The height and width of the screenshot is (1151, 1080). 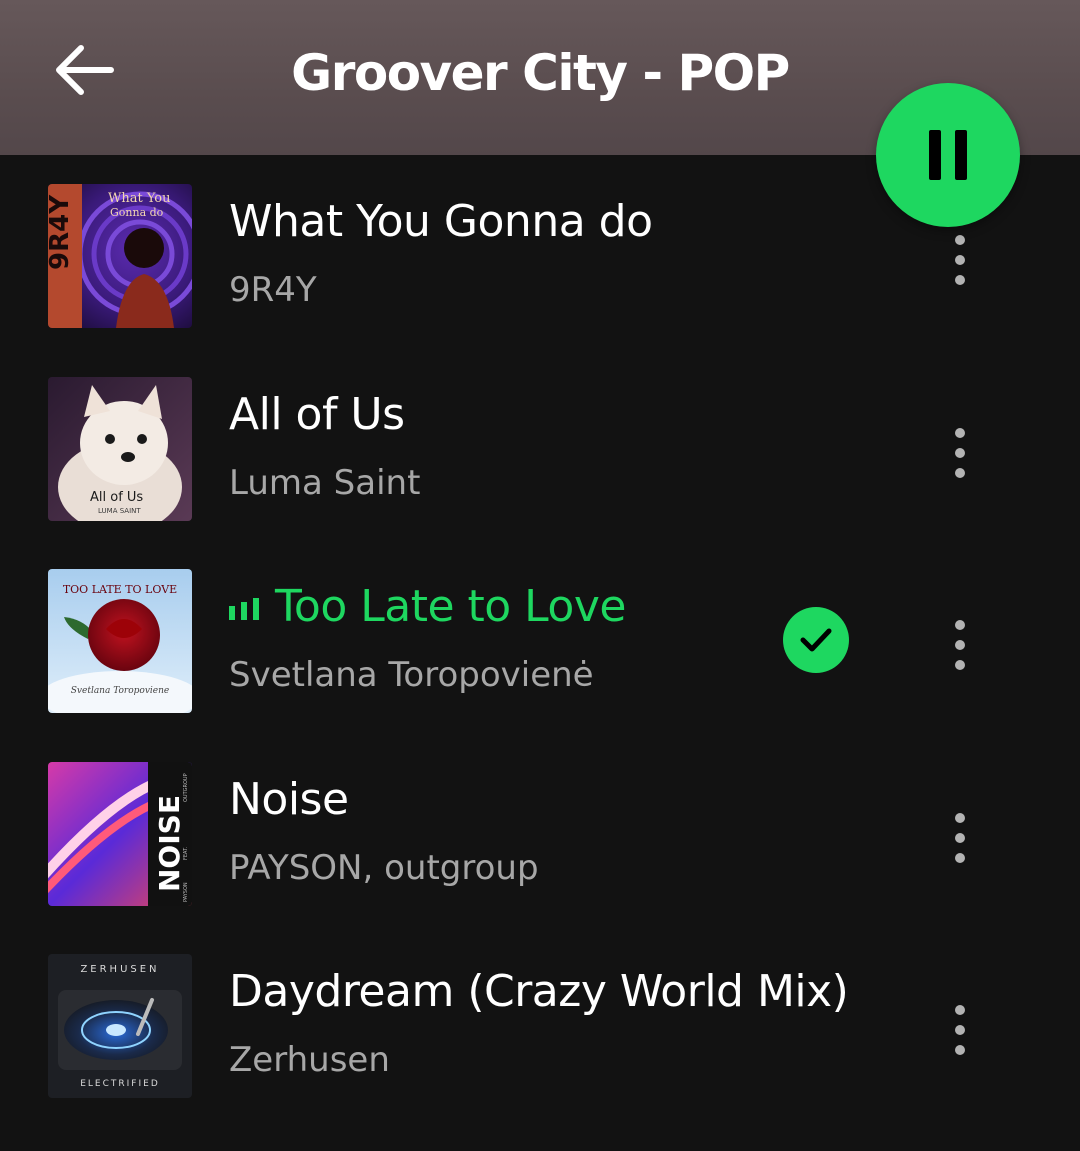 What do you see at coordinates (186, 892) in the screenshot?
I see `svg-text: PAYSON` at bounding box center [186, 892].